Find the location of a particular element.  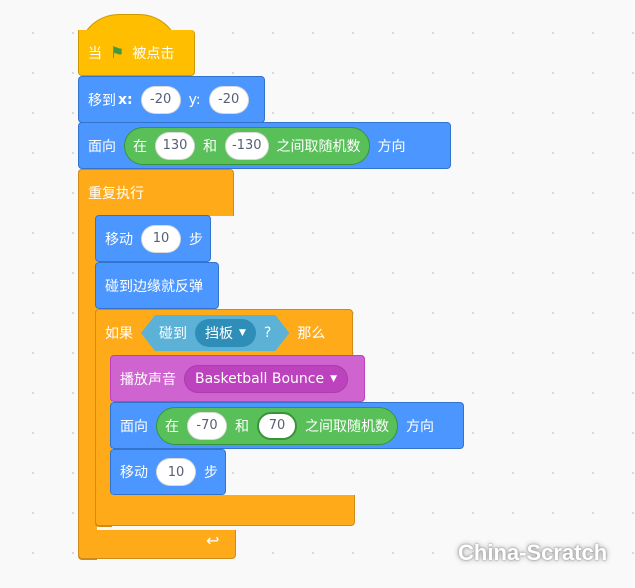

if-block: 如果 碰到 挡板 ▼ ? 那么 is located at coordinates (224, 332).